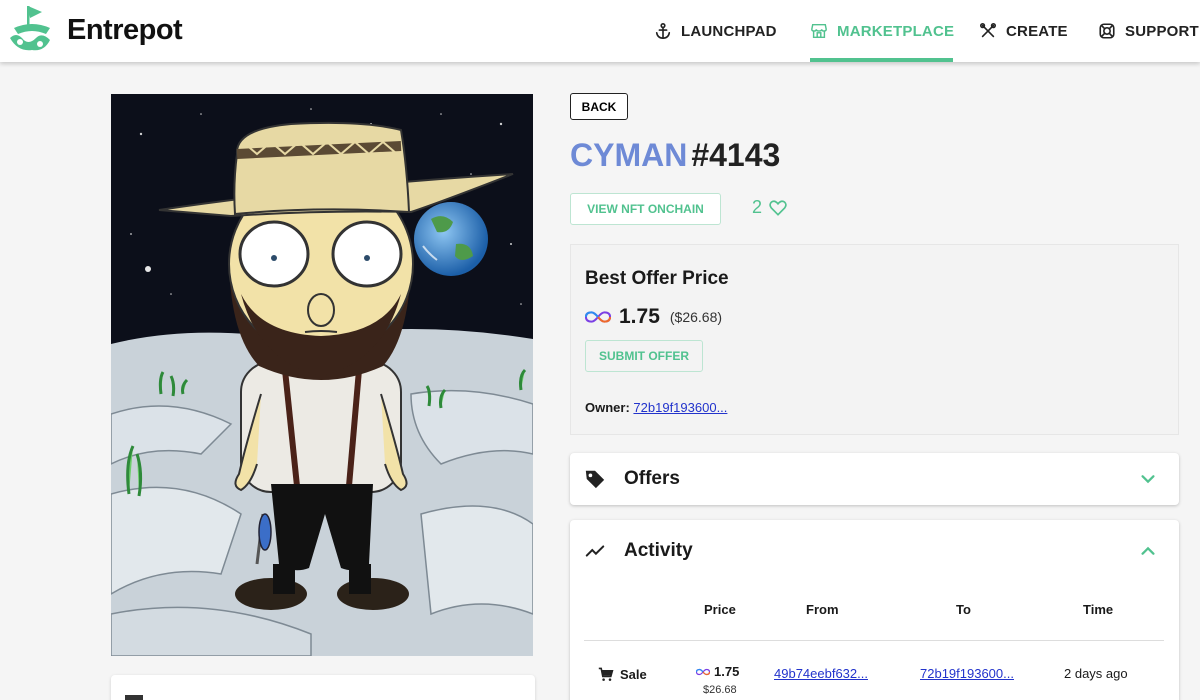 The height and width of the screenshot is (700, 1200). I want to click on submit-offer-button: SUBMIT OFFER, so click(644, 356).